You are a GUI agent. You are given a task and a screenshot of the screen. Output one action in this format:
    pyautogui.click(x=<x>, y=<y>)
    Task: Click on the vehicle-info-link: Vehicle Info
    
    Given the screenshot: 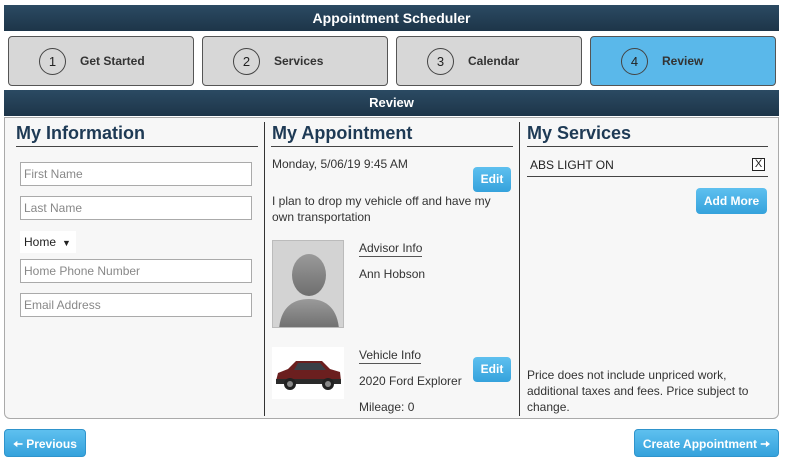 What is the action you would take?
    pyautogui.click(x=390, y=356)
    